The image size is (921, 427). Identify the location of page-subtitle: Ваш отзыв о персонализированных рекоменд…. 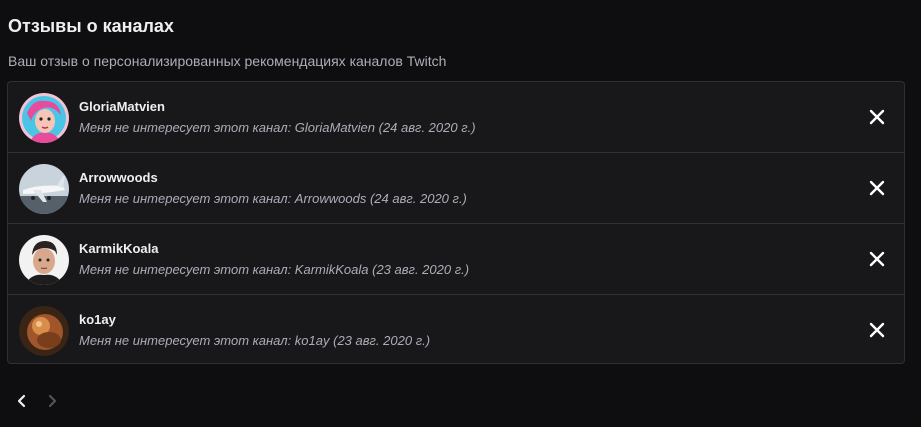
(227, 61).